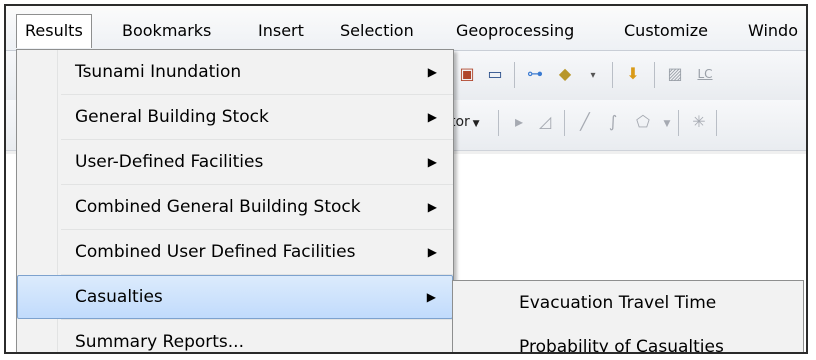 This screenshot has height=360, width=816. What do you see at coordinates (628, 303) in the screenshot?
I see `submenu-item-evacuation-travel-time: Evacuation Travel Time` at bounding box center [628, 303].